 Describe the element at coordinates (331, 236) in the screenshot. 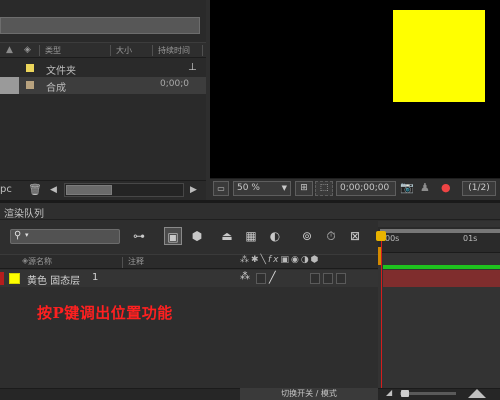

I see `auto-keyframe-icon: ⏱` at that location.